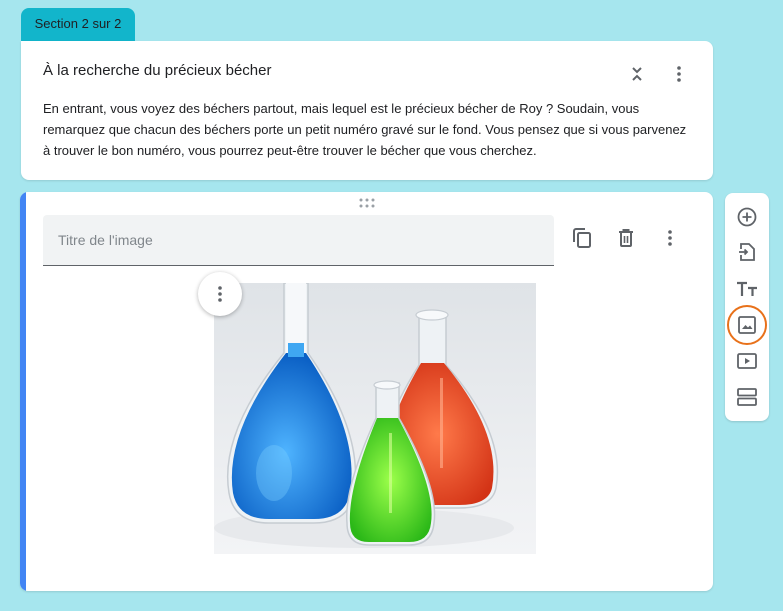 This screenshot has width=783, height=611. I want to click on add-image-button, so click(747, 325).